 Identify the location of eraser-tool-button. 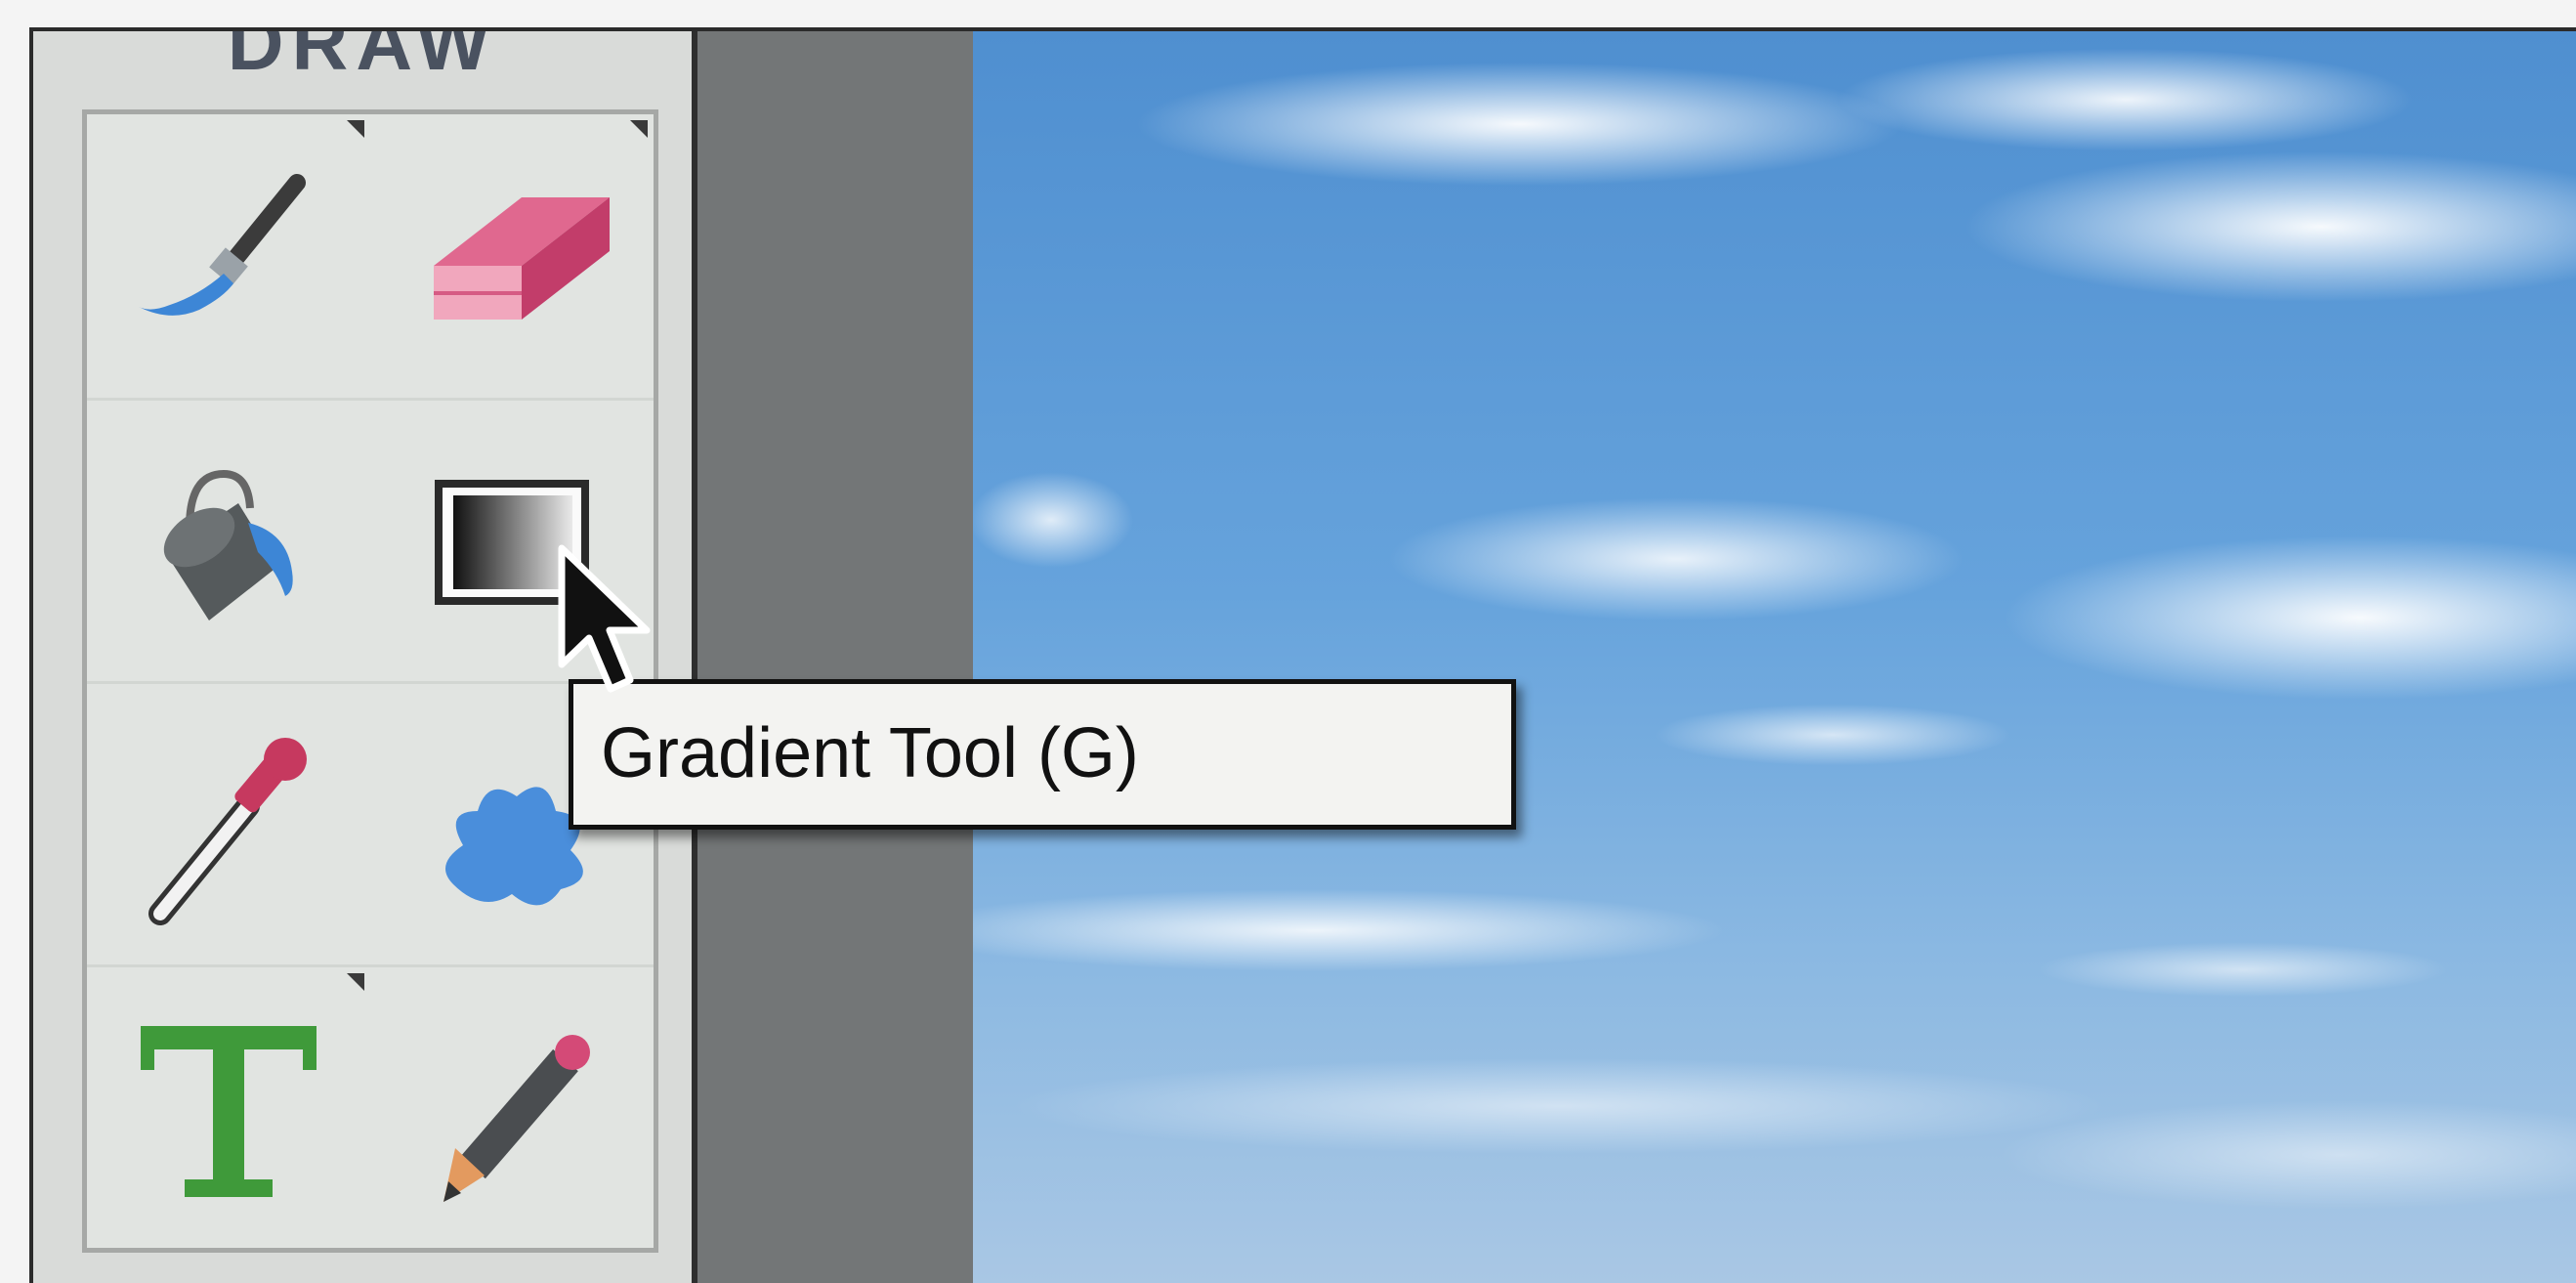
(512, 256).